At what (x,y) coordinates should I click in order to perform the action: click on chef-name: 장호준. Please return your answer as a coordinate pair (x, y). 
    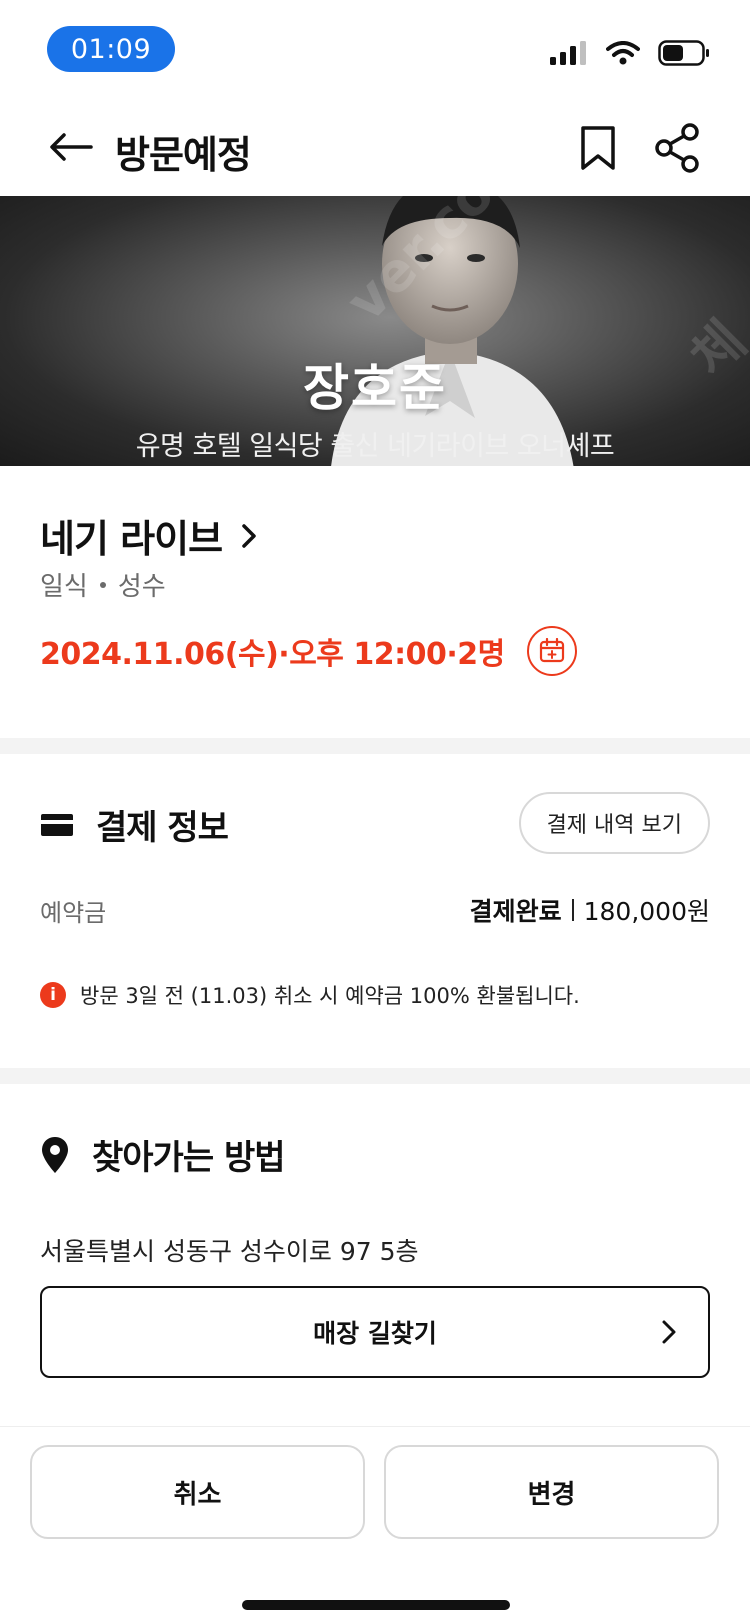
    Looking at the image, I should click on (375, 388).